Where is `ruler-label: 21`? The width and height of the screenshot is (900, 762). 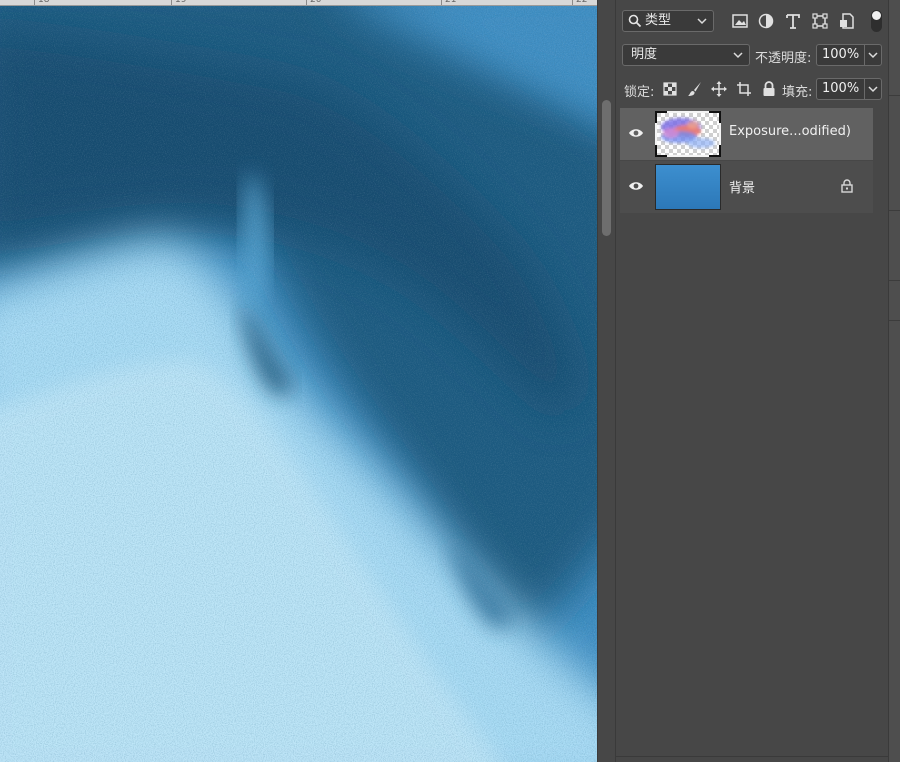
ruler-label: 21 is located at coordinates (451, 2).